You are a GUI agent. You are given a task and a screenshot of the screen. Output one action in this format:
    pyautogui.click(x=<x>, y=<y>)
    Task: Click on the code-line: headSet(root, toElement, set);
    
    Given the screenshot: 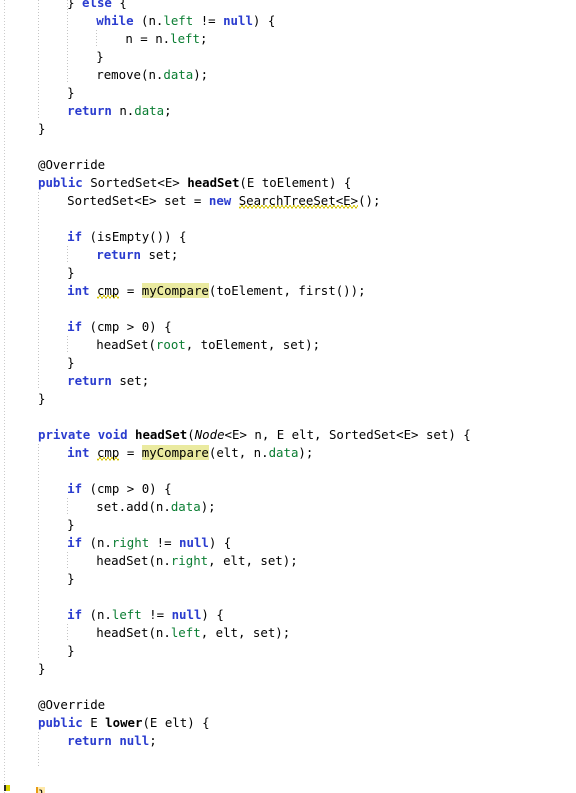 What is the action you would take?
    pyautogui.click(x=288, y=345)
    